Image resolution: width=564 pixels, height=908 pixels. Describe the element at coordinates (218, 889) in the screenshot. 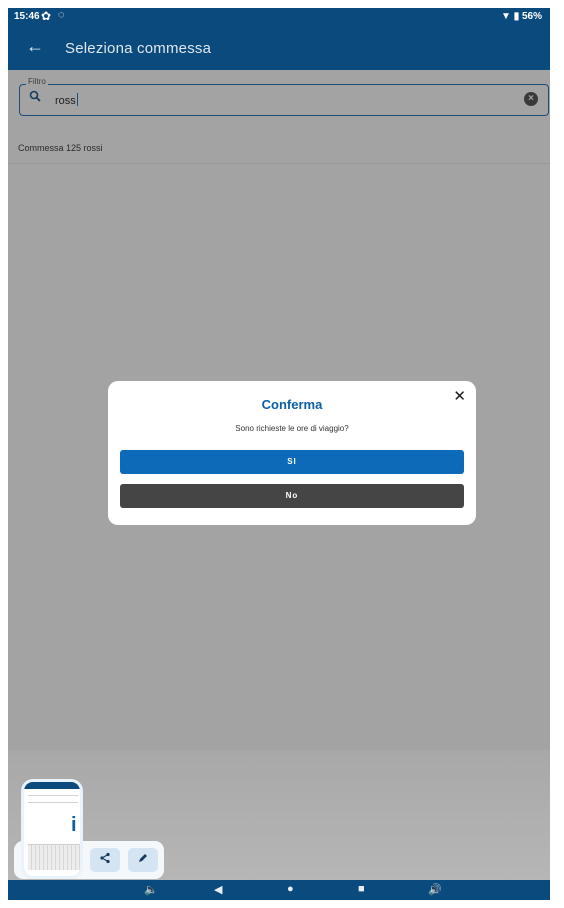

I see `nav-back-icon: ◀` at that location.